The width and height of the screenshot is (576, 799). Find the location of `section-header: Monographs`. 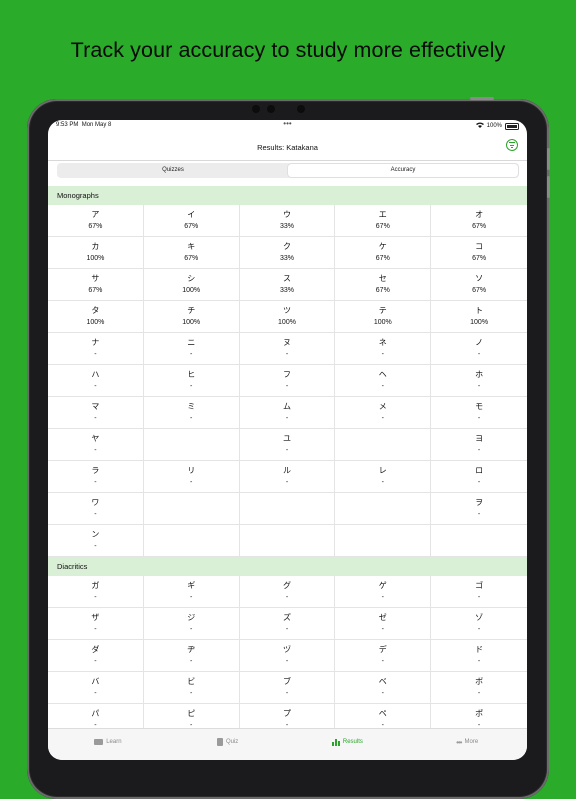

section-header: Monographs is located at coordinates (287, 195).